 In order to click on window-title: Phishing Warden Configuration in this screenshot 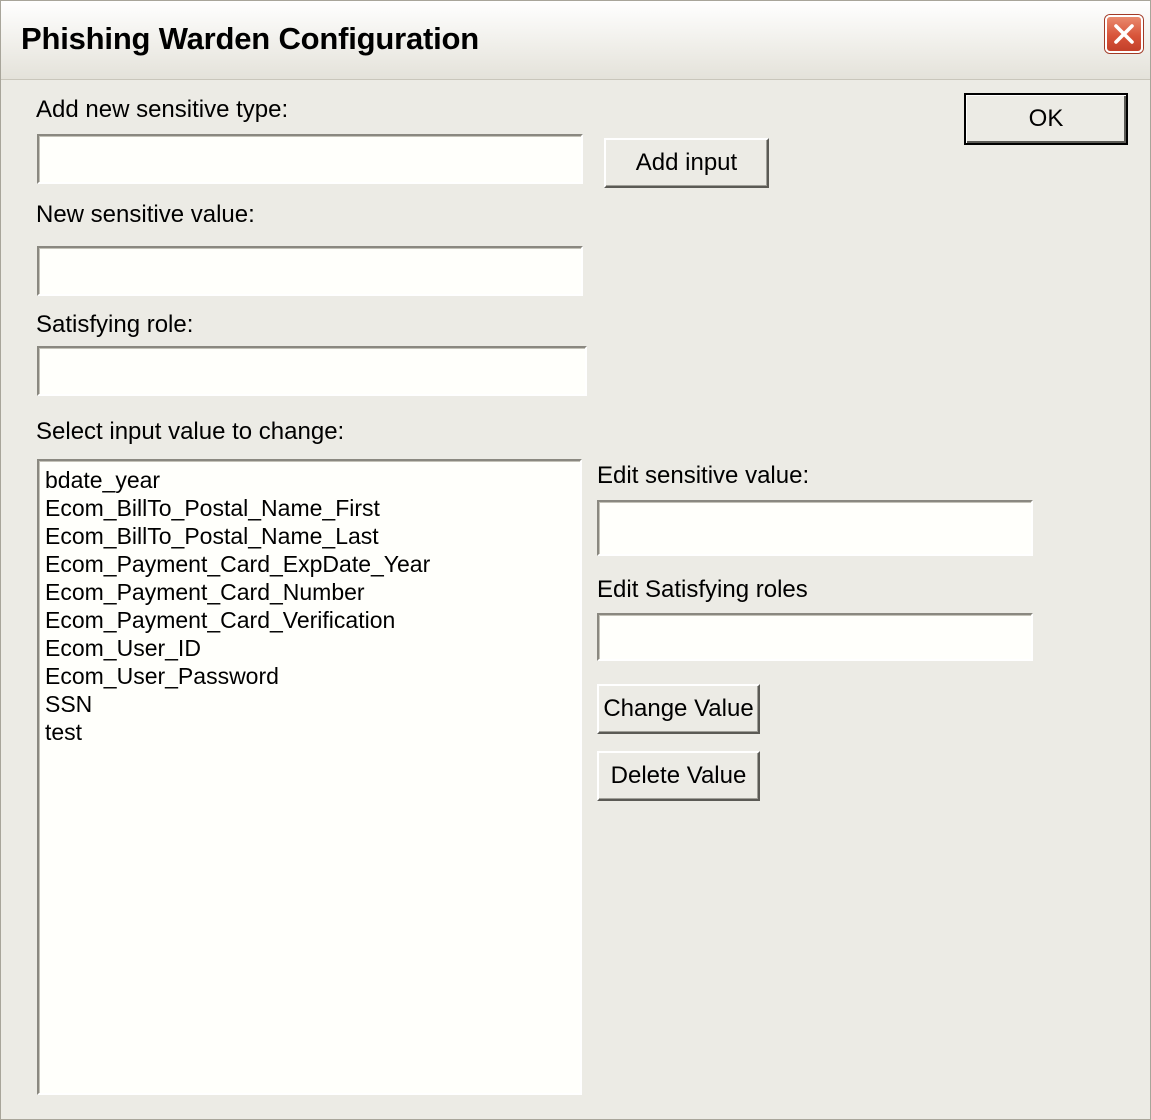, I will do `click(250, 38)`.